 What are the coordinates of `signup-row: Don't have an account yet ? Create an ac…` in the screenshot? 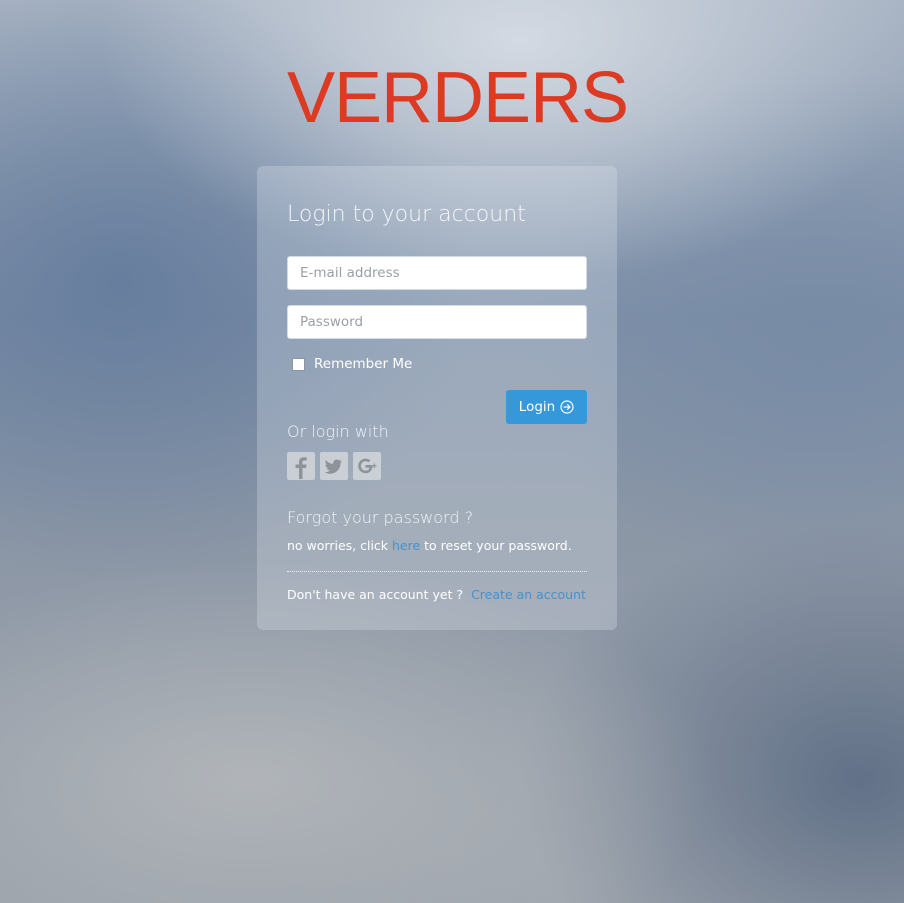 It's located at (436, 594).